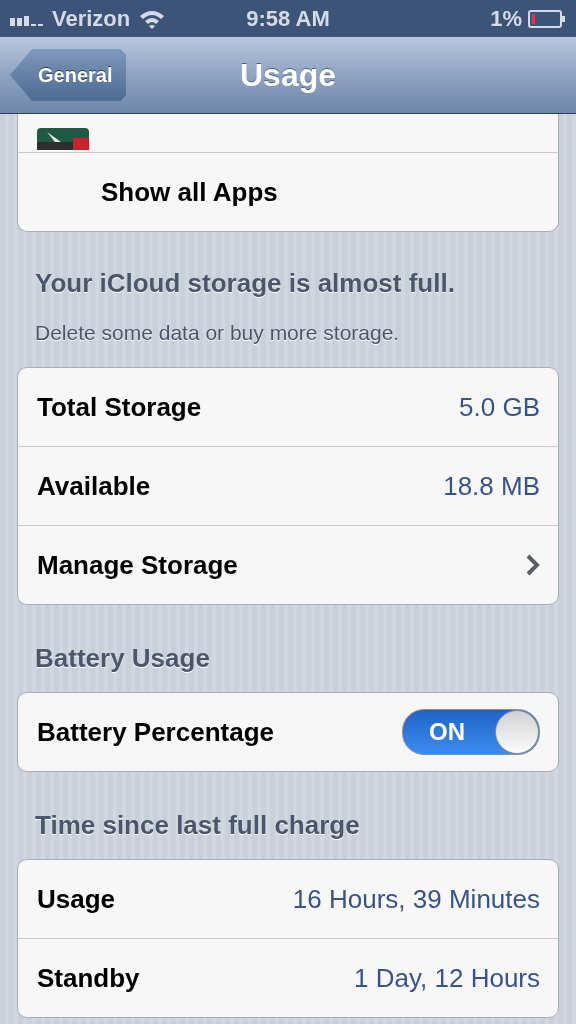 The image size is (576, 1024). I want to click on wifi-icon, so click(152, 18).